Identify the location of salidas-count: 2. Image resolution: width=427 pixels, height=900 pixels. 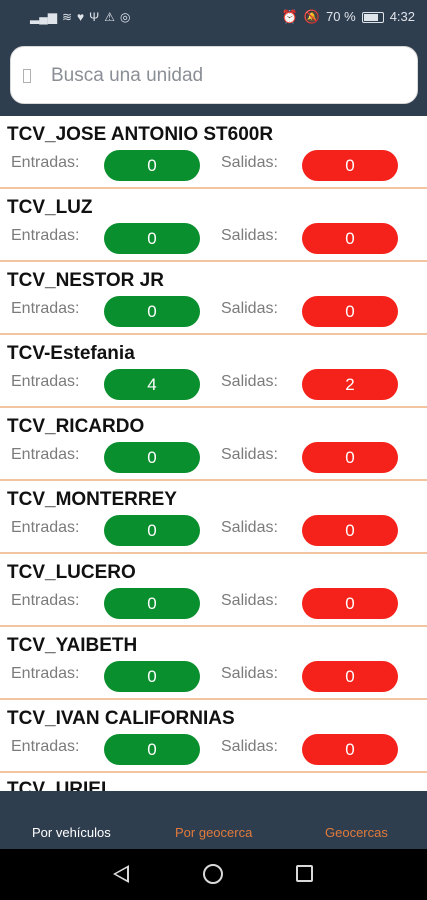
(350, 384).